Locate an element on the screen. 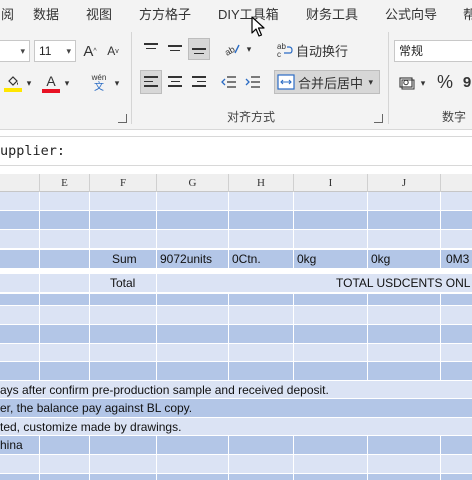  comma-icon: 9 is located at coordinates (467, 82).